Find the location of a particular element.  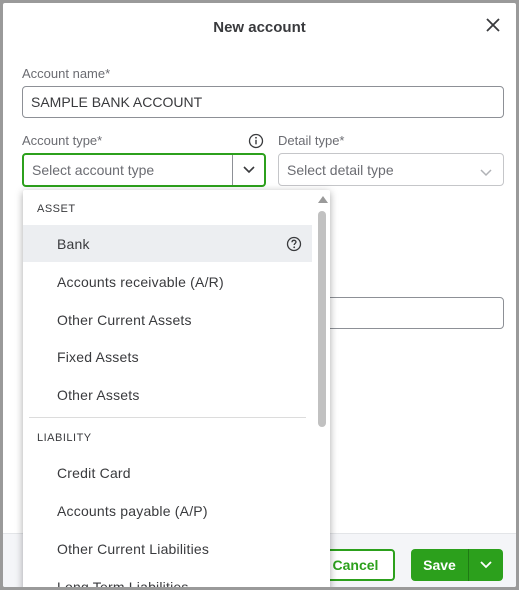

option-credit-card: Credit Card is located at coordinates (167, 472).